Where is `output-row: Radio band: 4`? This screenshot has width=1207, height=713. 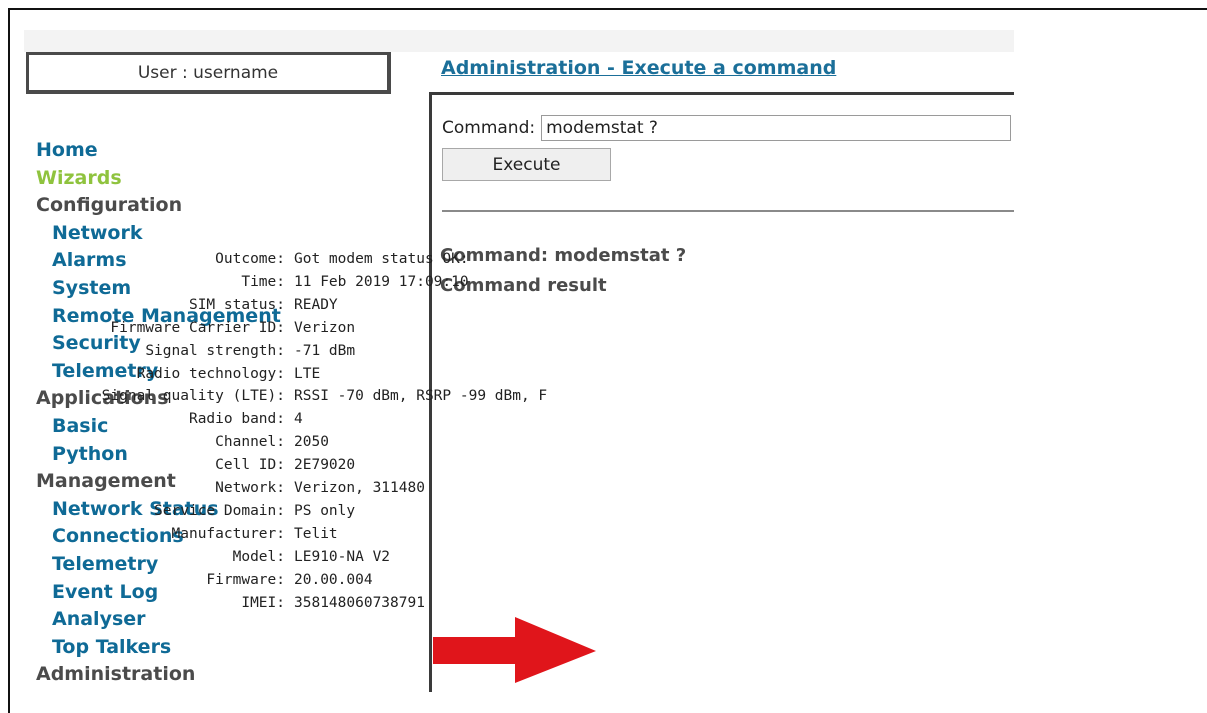
output-row: Radio band: 4 is located at coordinates (292, 419).